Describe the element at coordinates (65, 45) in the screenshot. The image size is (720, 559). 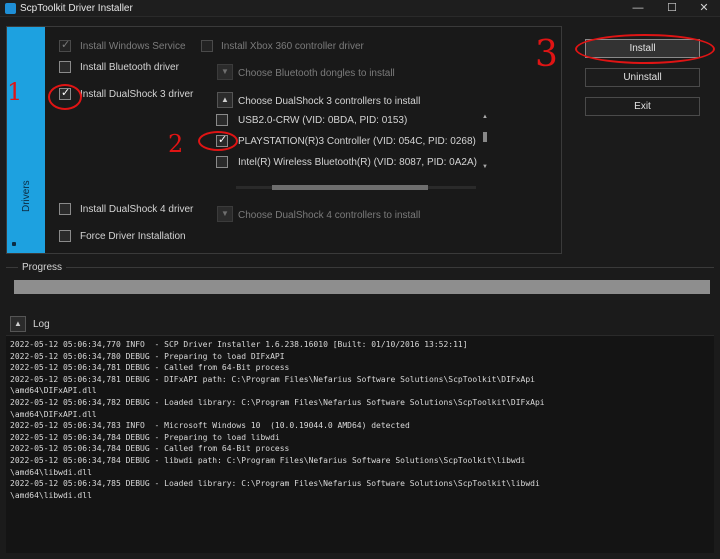
I see `windows-service-checkbox` at that location.